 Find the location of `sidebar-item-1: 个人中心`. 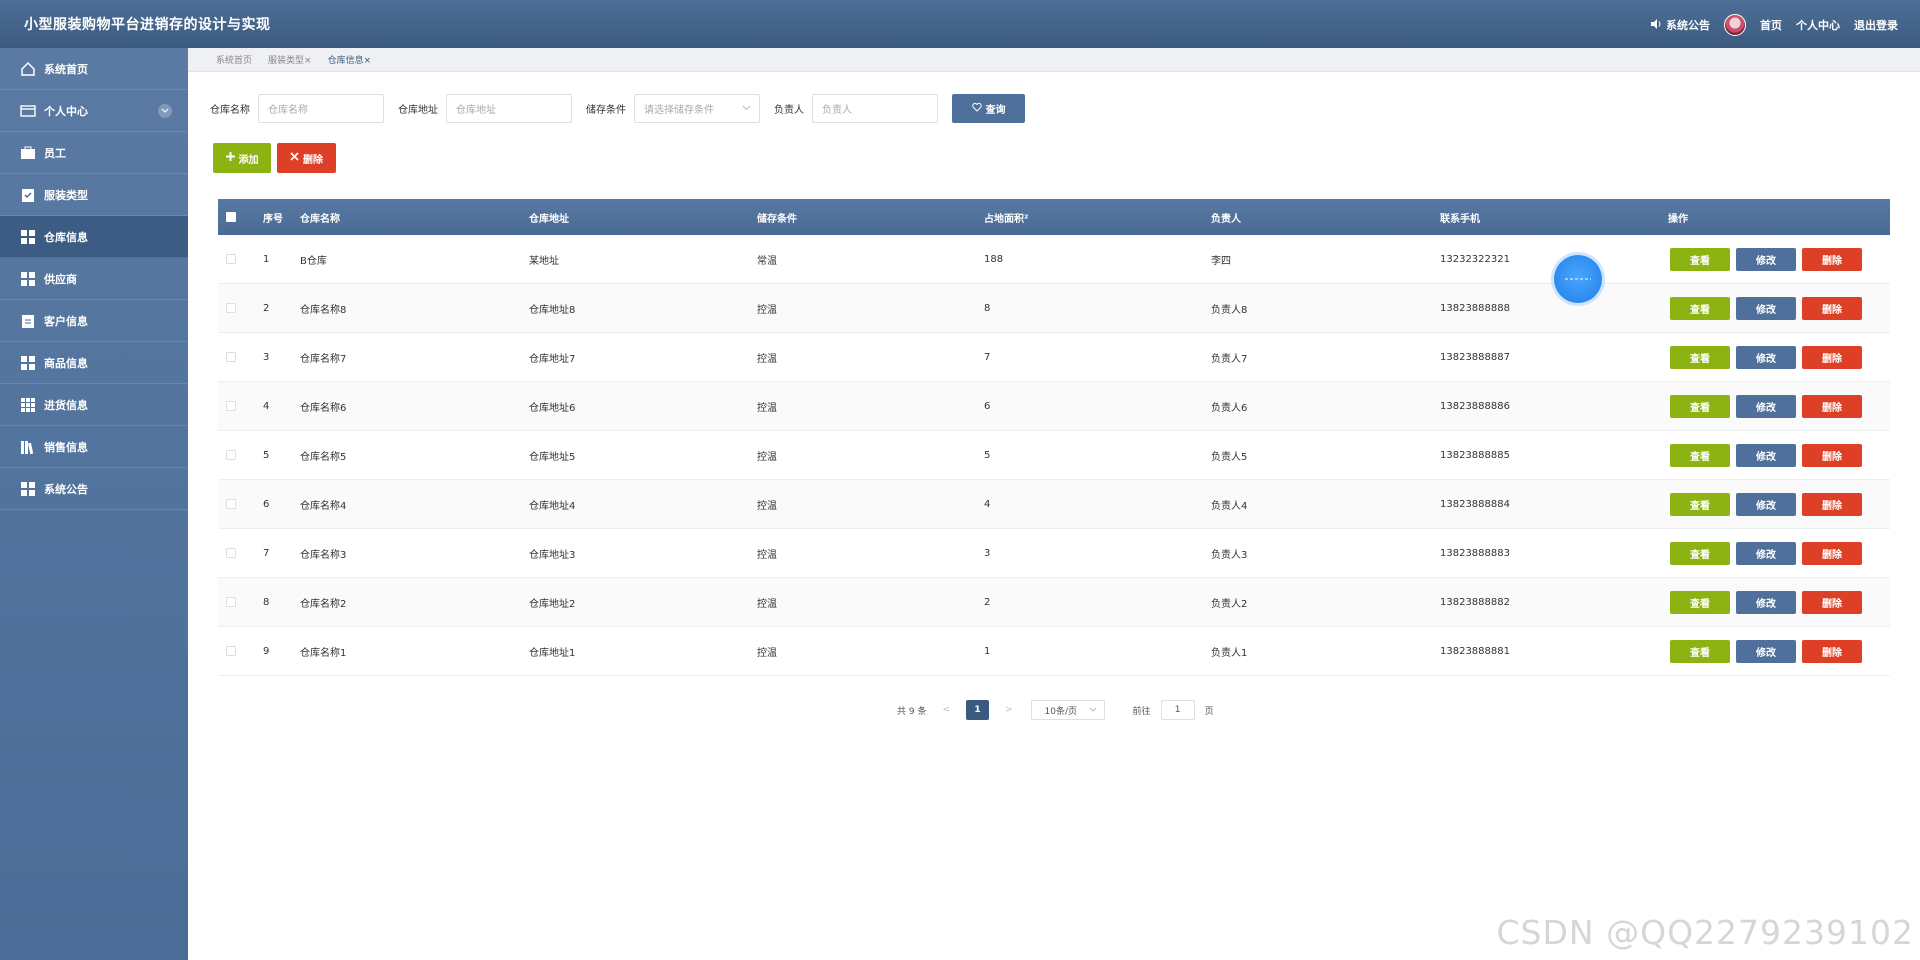

sidebar-item-1: 个人中心 is located at coordinates (94, 111).